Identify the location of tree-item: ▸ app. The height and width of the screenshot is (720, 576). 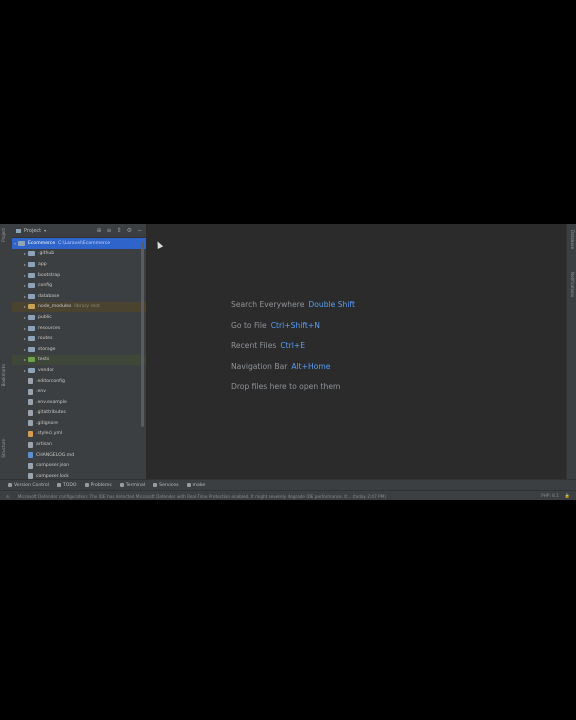
(79, 264).